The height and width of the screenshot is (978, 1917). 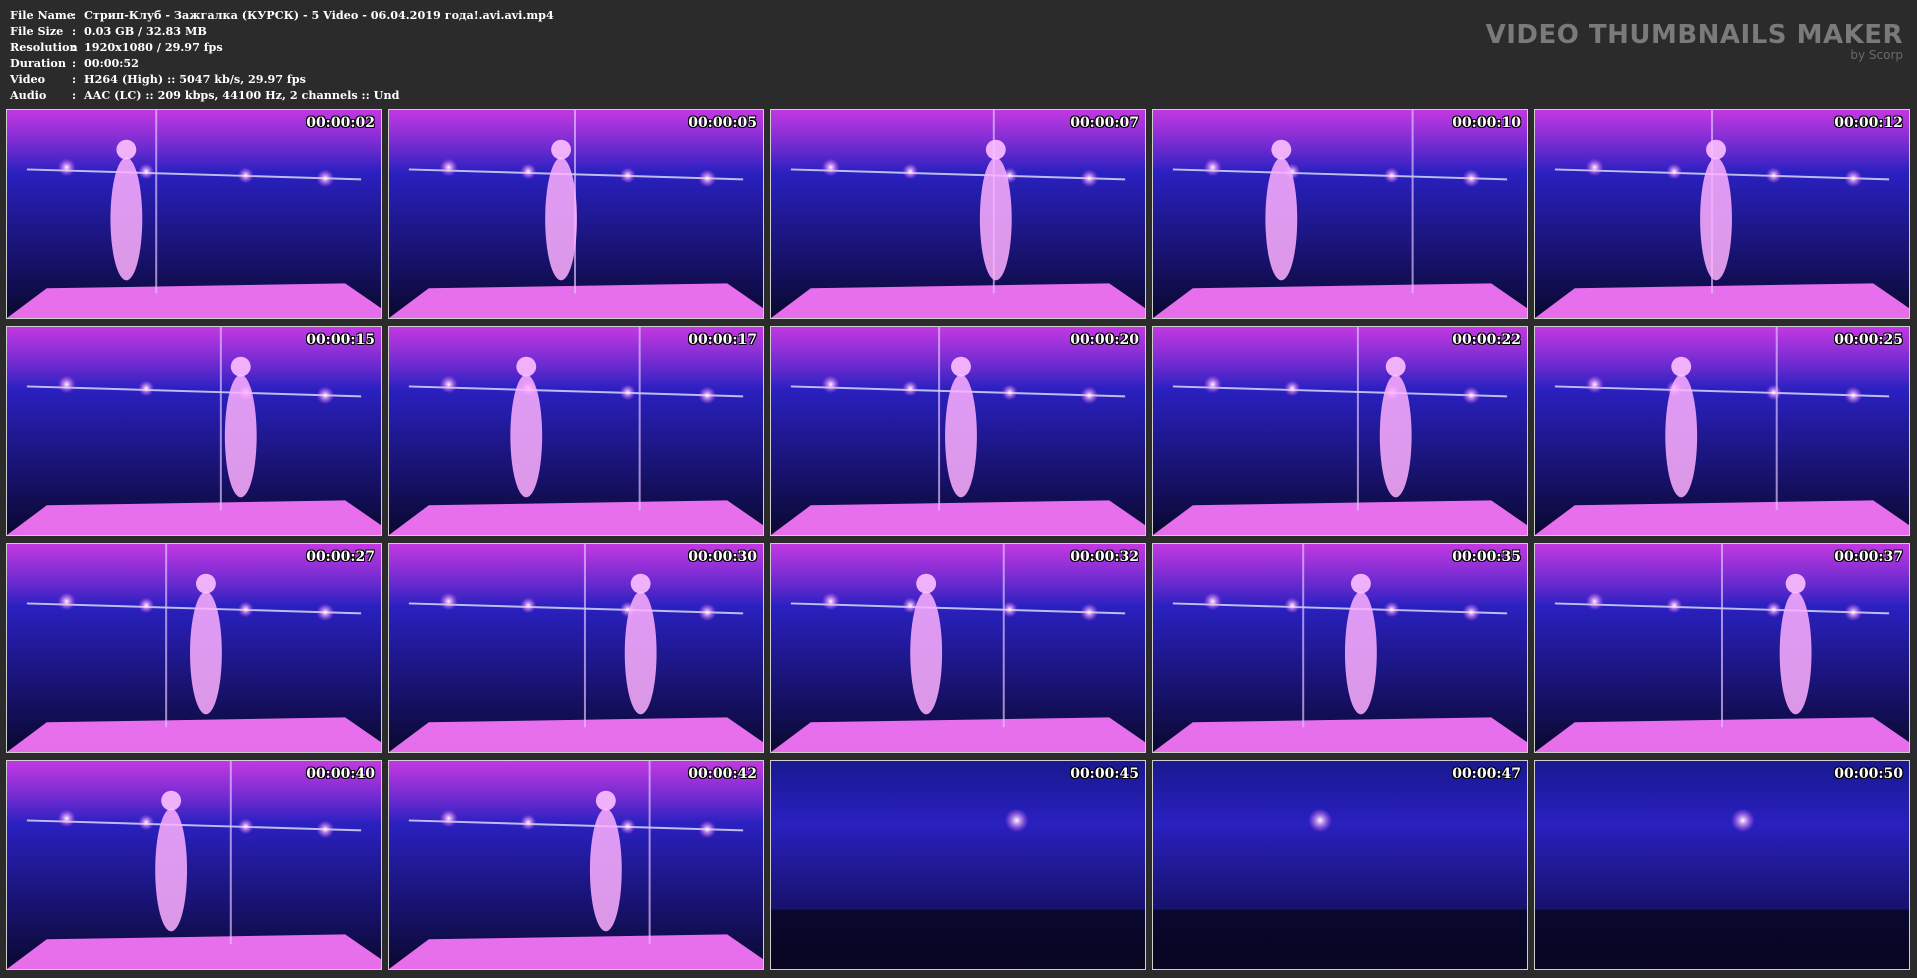 What do you see at coordinates (42, 15) in the screenshot?
I see `info-label: File Name` at bounding box center [42, 15].